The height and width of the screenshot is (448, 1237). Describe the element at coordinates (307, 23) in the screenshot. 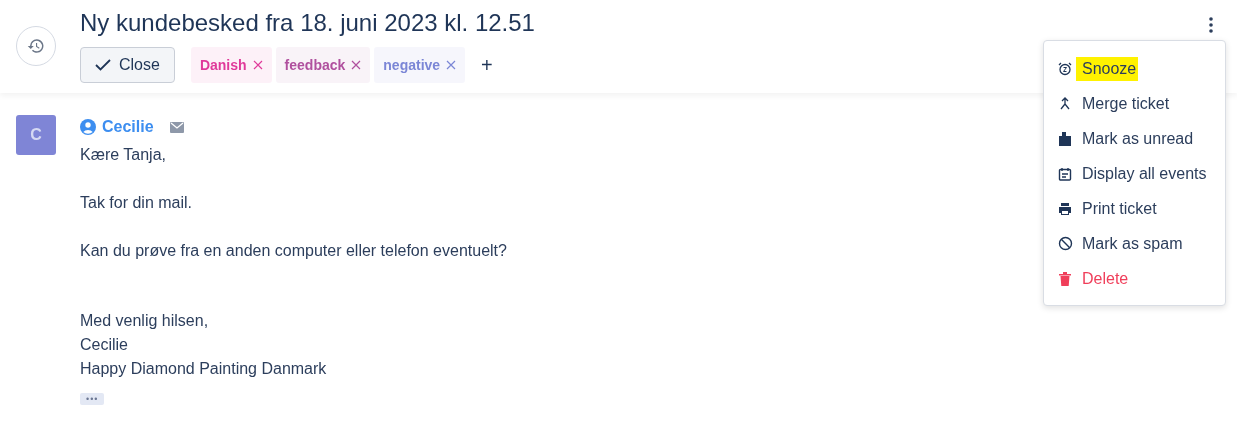

I see `ticket-title: Ny kundebesked fra 18. juni 2023 kl. 12.51` at that location.